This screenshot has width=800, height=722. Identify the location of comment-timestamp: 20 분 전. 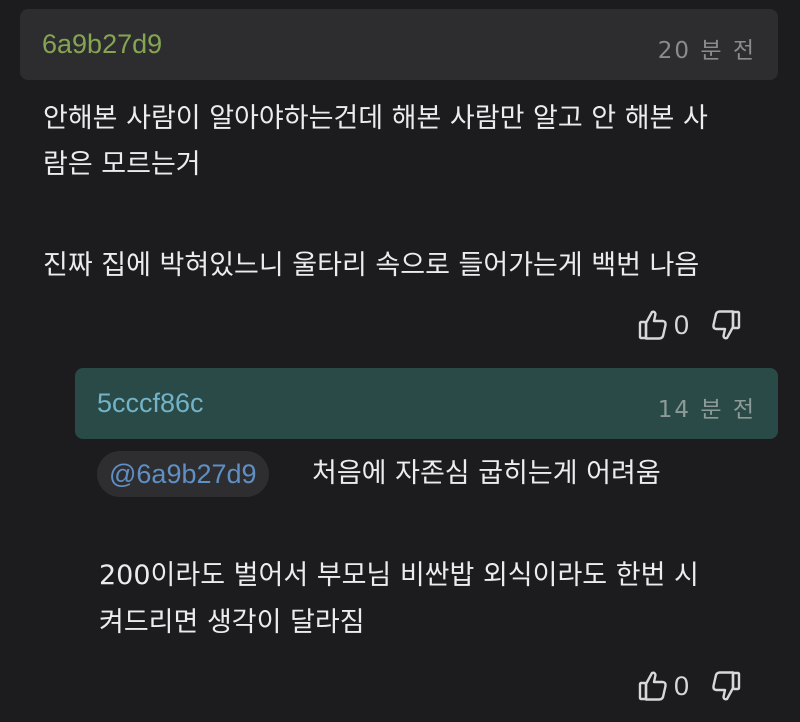
(706, 51).